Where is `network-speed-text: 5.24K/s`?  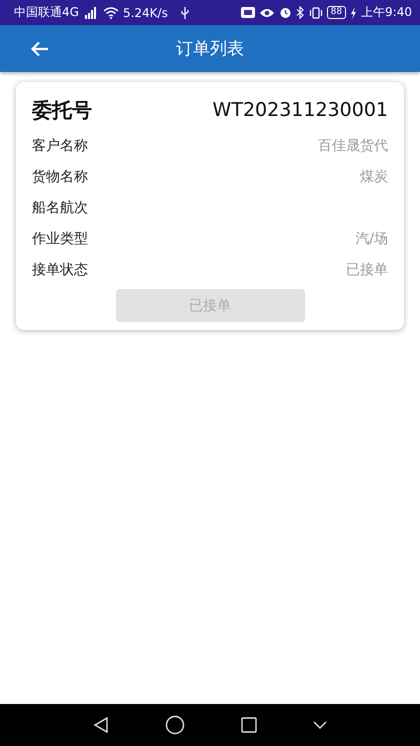
network-speed-text: 5.24K/s is located at coordinates (145, 13).